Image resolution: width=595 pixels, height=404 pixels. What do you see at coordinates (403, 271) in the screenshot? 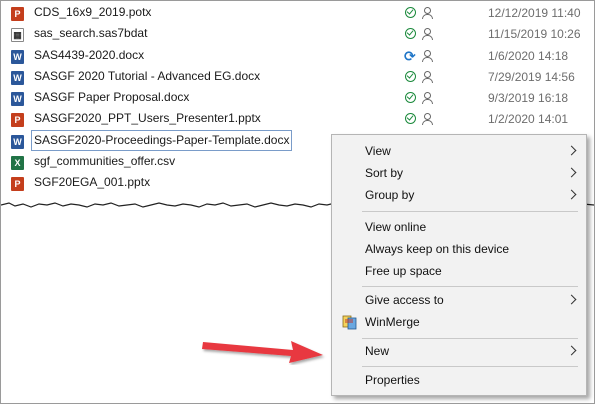
I see `menu-item-label: Free up space` at bounding box center [403, 271].